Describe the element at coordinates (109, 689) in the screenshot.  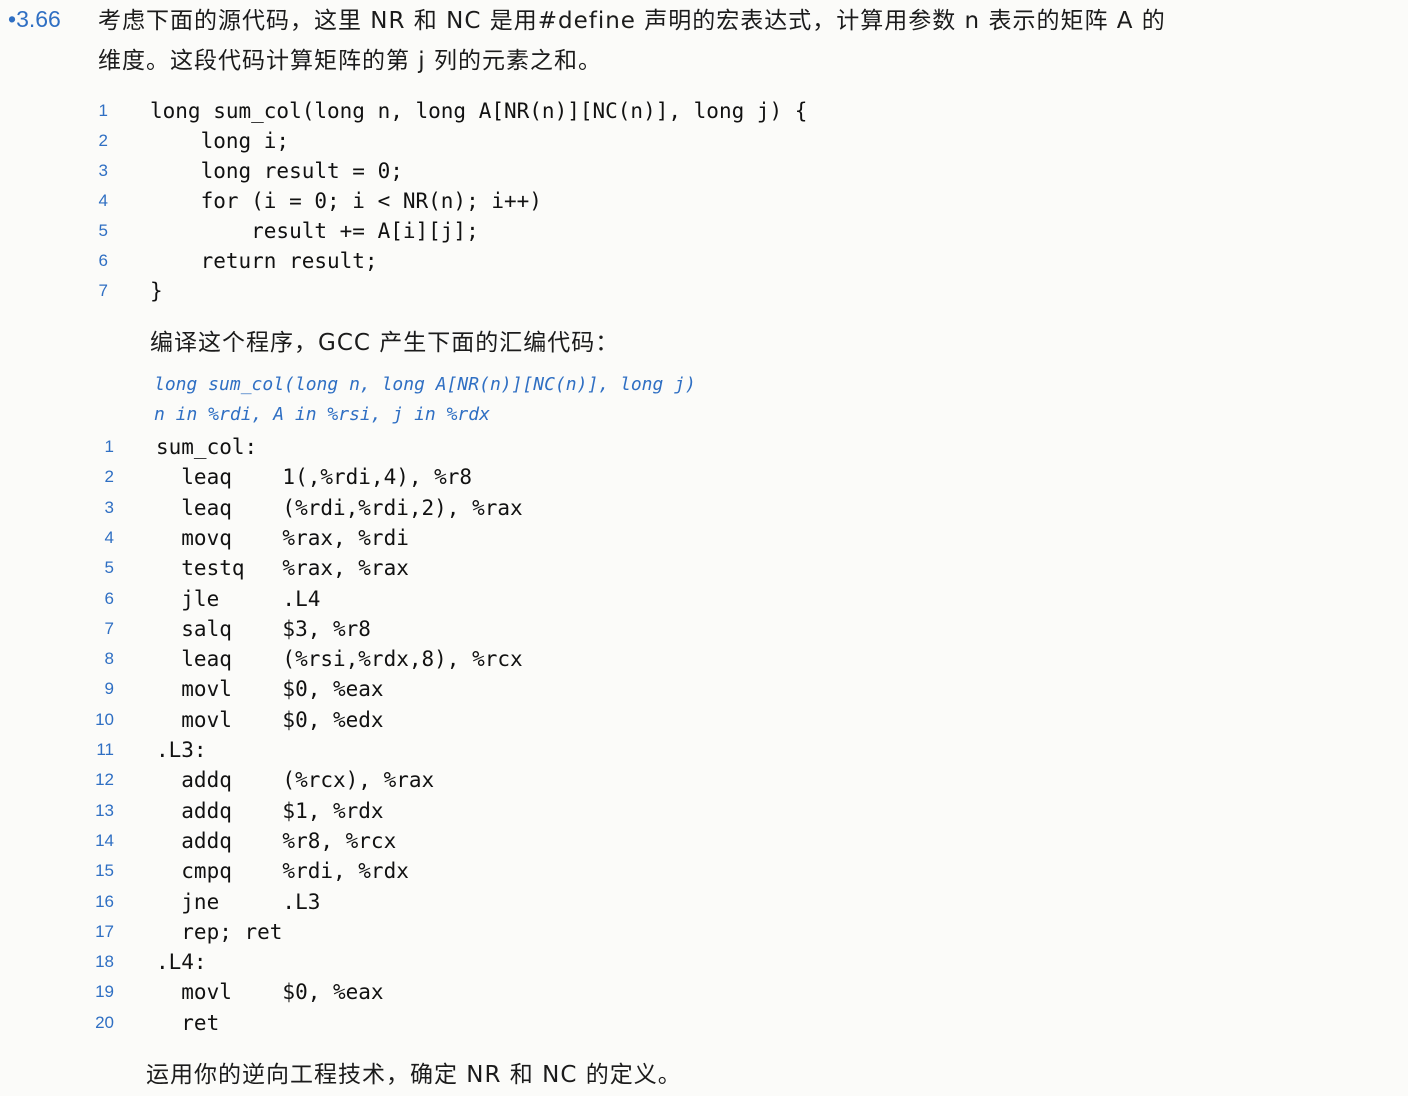
I see `line-number: 9` at that location.